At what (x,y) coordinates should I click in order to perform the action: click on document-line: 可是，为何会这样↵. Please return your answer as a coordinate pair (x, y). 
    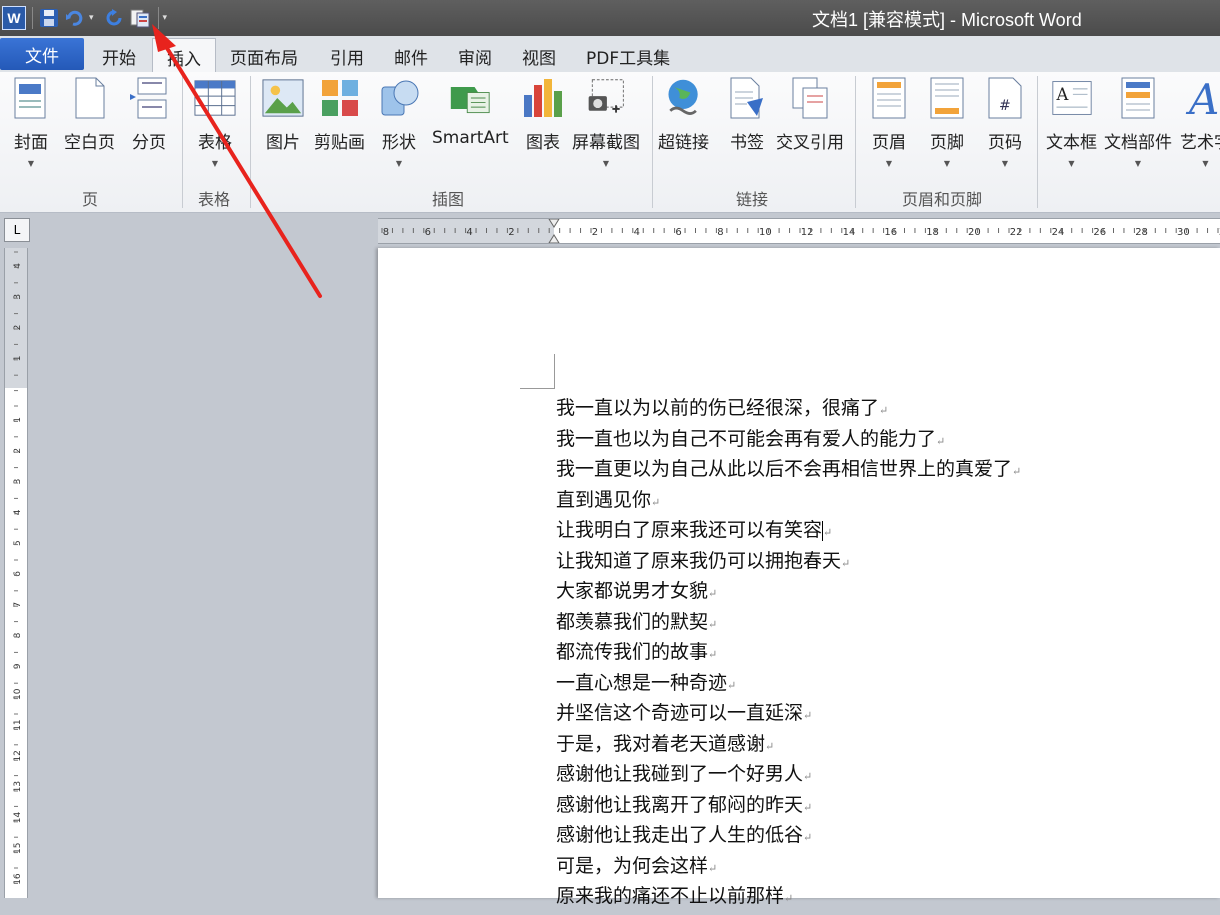
    Looking at the image, I should click on (788, 866).